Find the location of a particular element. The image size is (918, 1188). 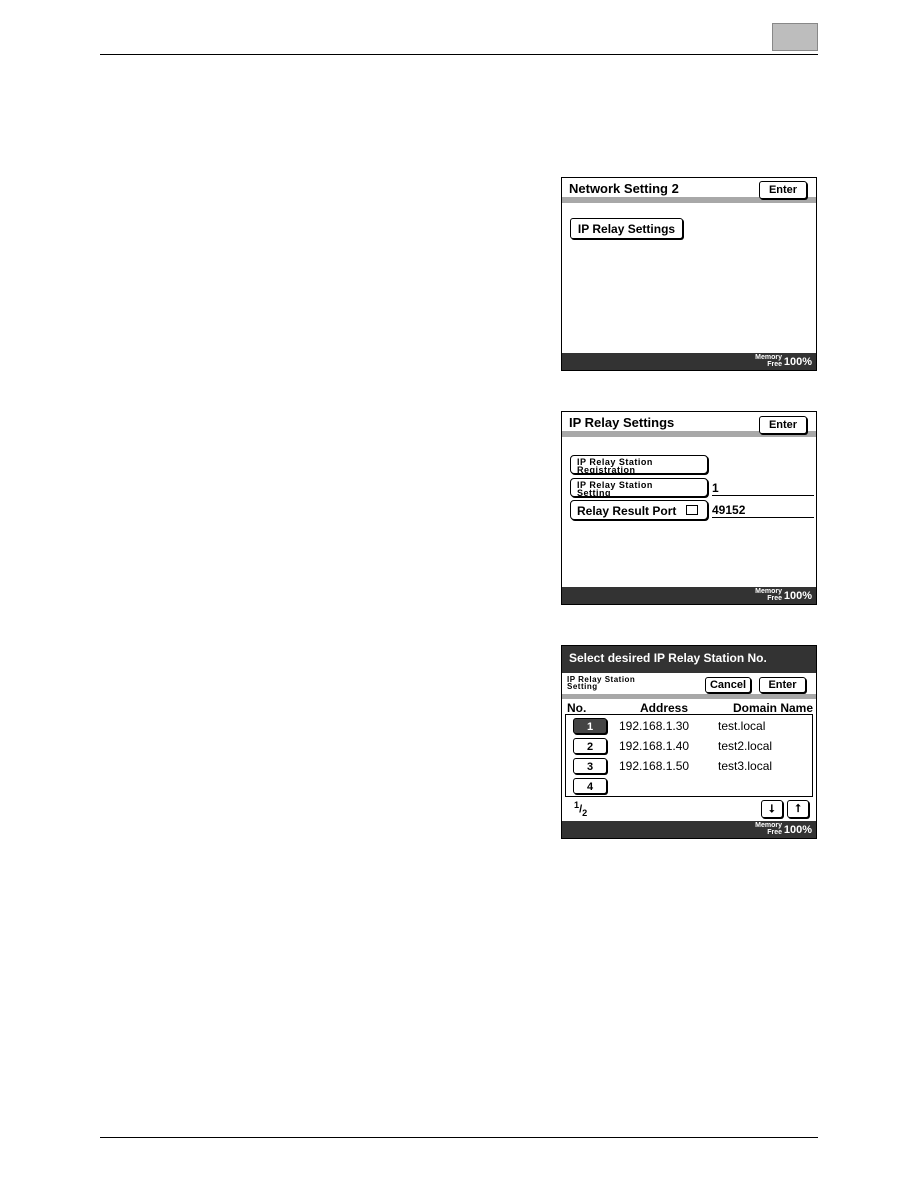

domain-cell: test.local is located at coordinates (742, 726).